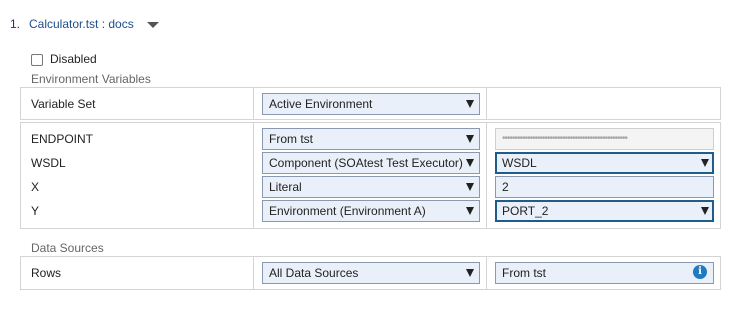 The width and height of the screenshot is (740, 310). Describe the element at coordinates (285, 187) in the screenshot. I see `x-type-value: Literal` at that location.